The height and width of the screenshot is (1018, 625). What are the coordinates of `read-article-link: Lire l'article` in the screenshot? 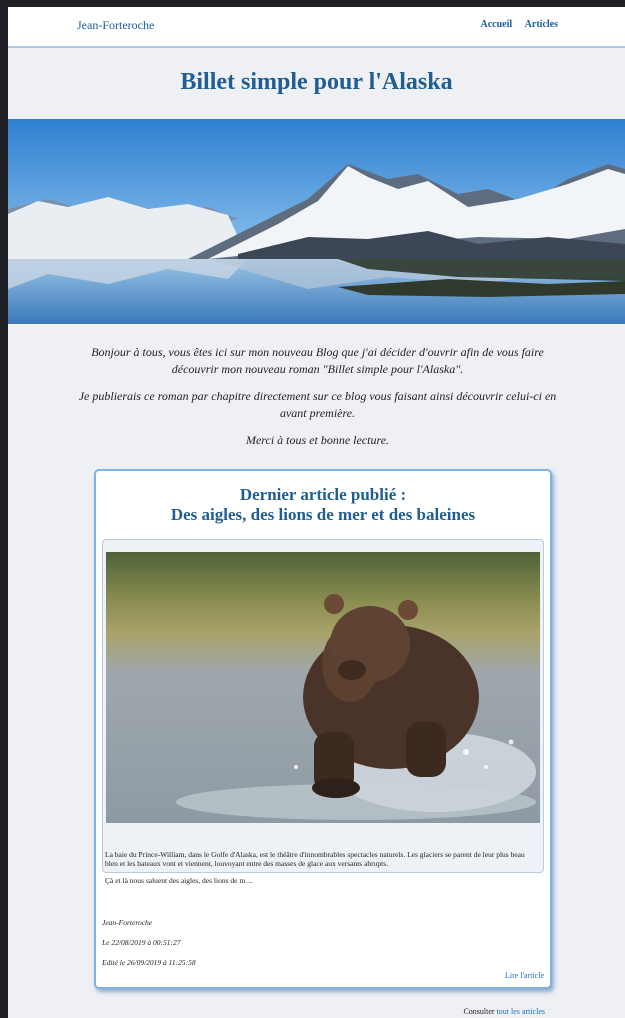 It's located at (524, 975).